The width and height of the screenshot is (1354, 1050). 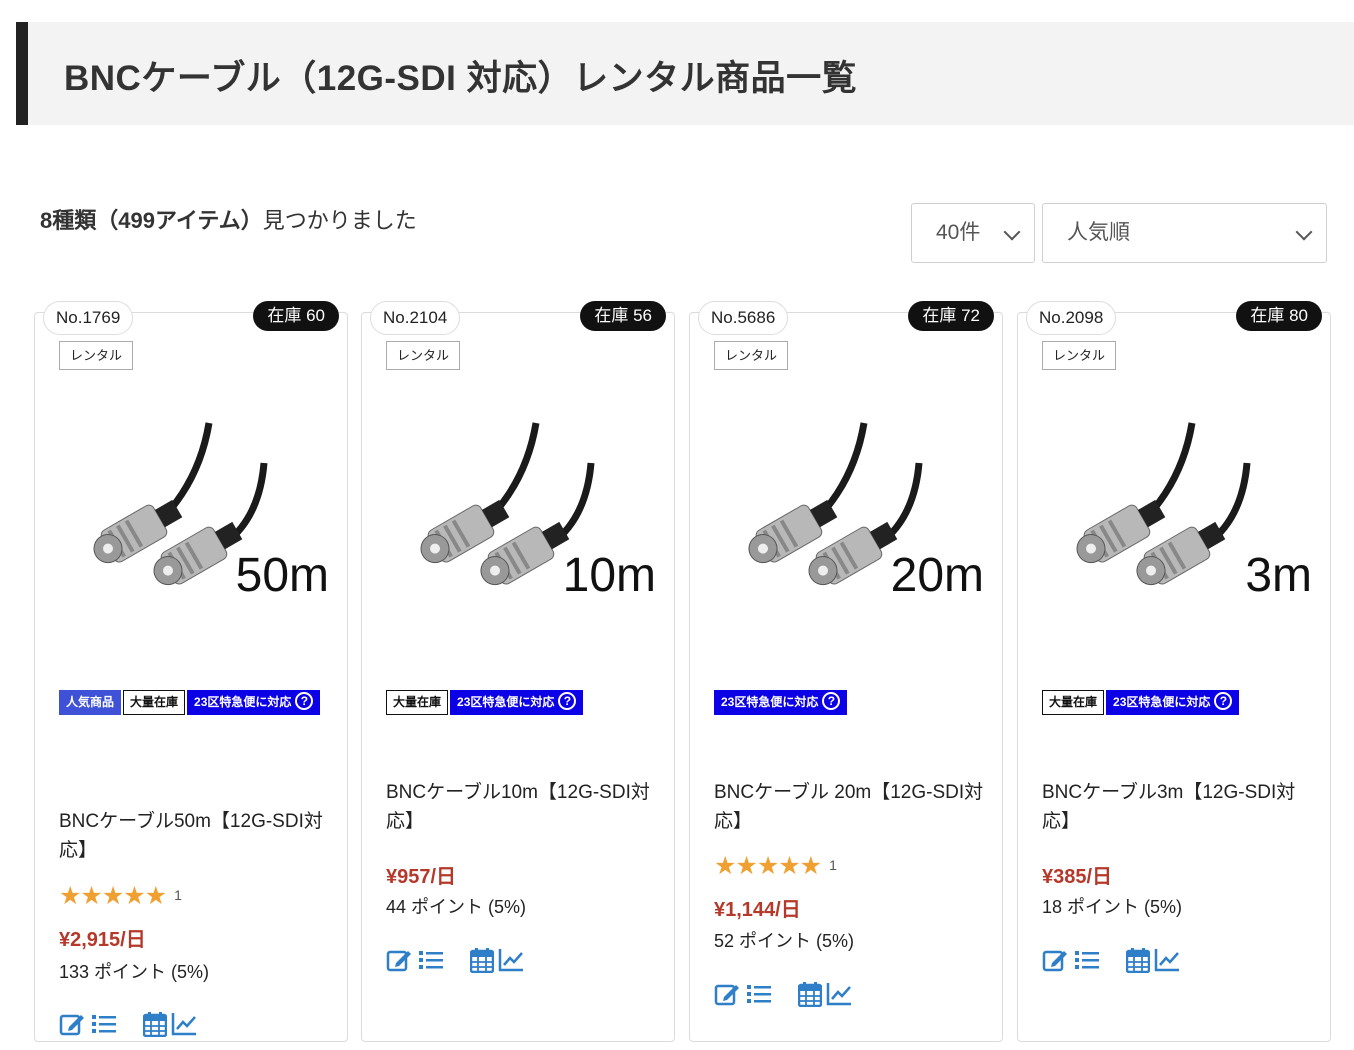 I want to click on per-page-select: 40件, so click(x=973, y=233).